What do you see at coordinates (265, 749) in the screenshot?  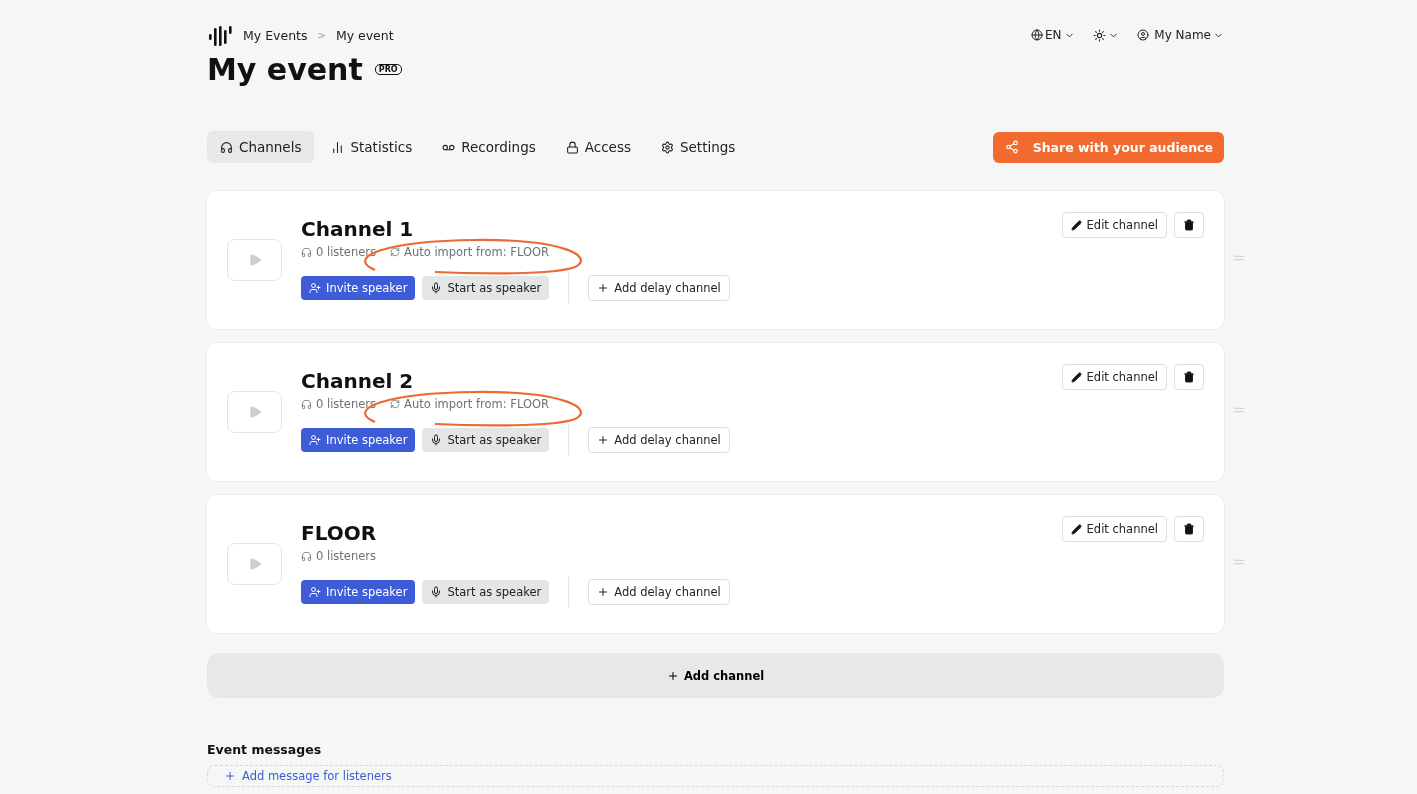 I see `section-heading: Event messages` at bounding box center [265, 749].